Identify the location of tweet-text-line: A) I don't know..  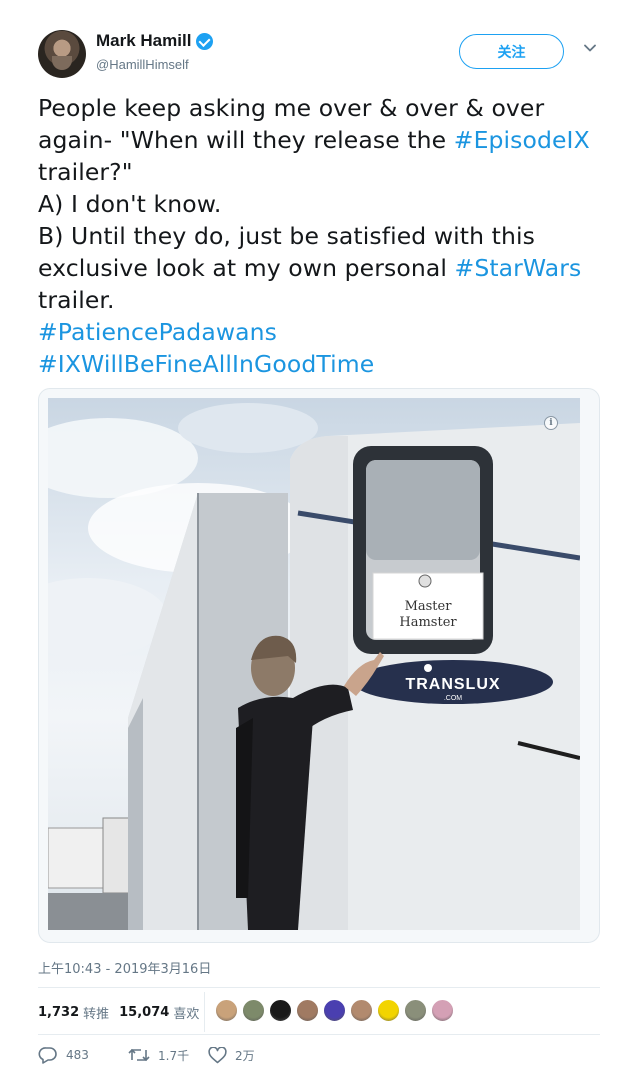
(323, 204).